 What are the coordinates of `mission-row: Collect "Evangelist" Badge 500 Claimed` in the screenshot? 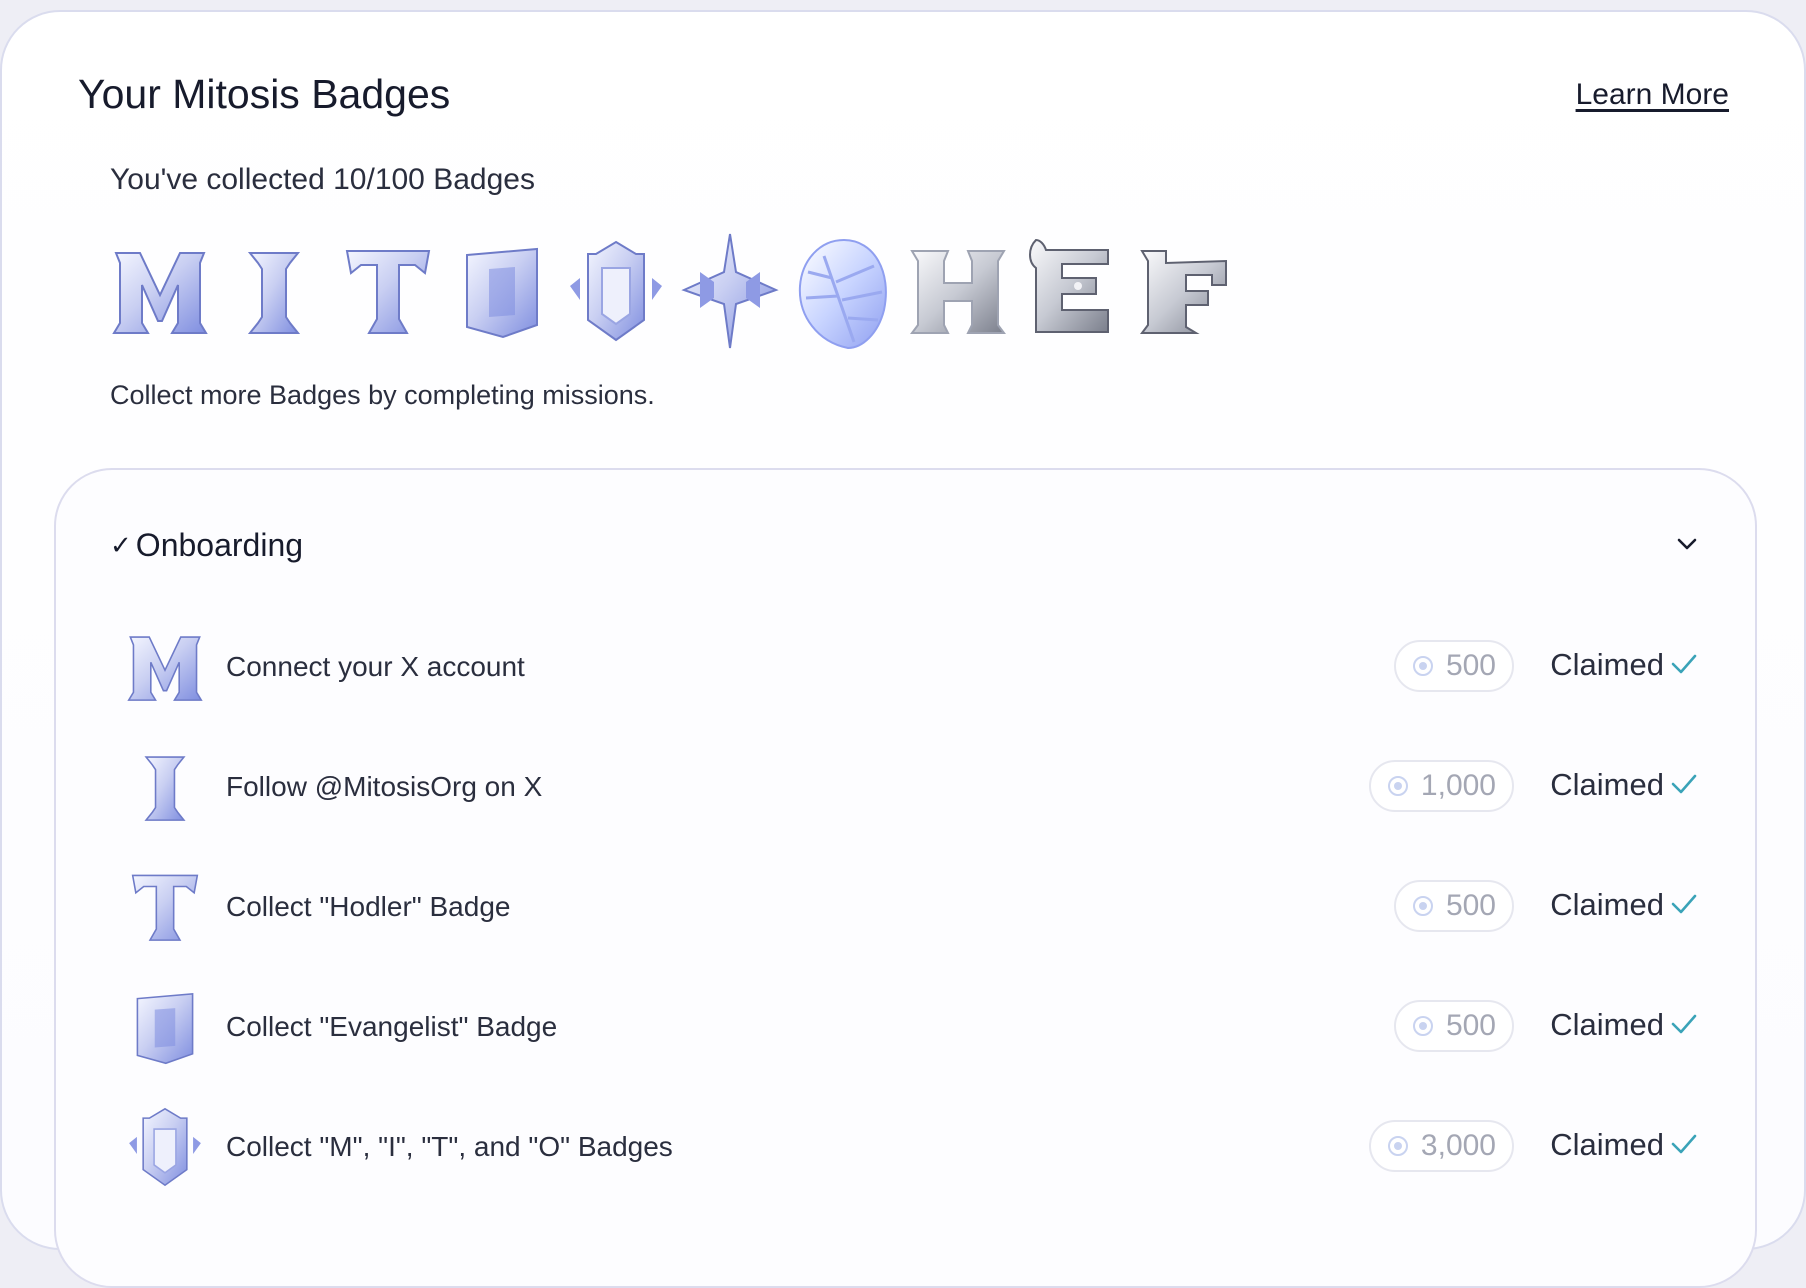 It's located at (935, 1027).